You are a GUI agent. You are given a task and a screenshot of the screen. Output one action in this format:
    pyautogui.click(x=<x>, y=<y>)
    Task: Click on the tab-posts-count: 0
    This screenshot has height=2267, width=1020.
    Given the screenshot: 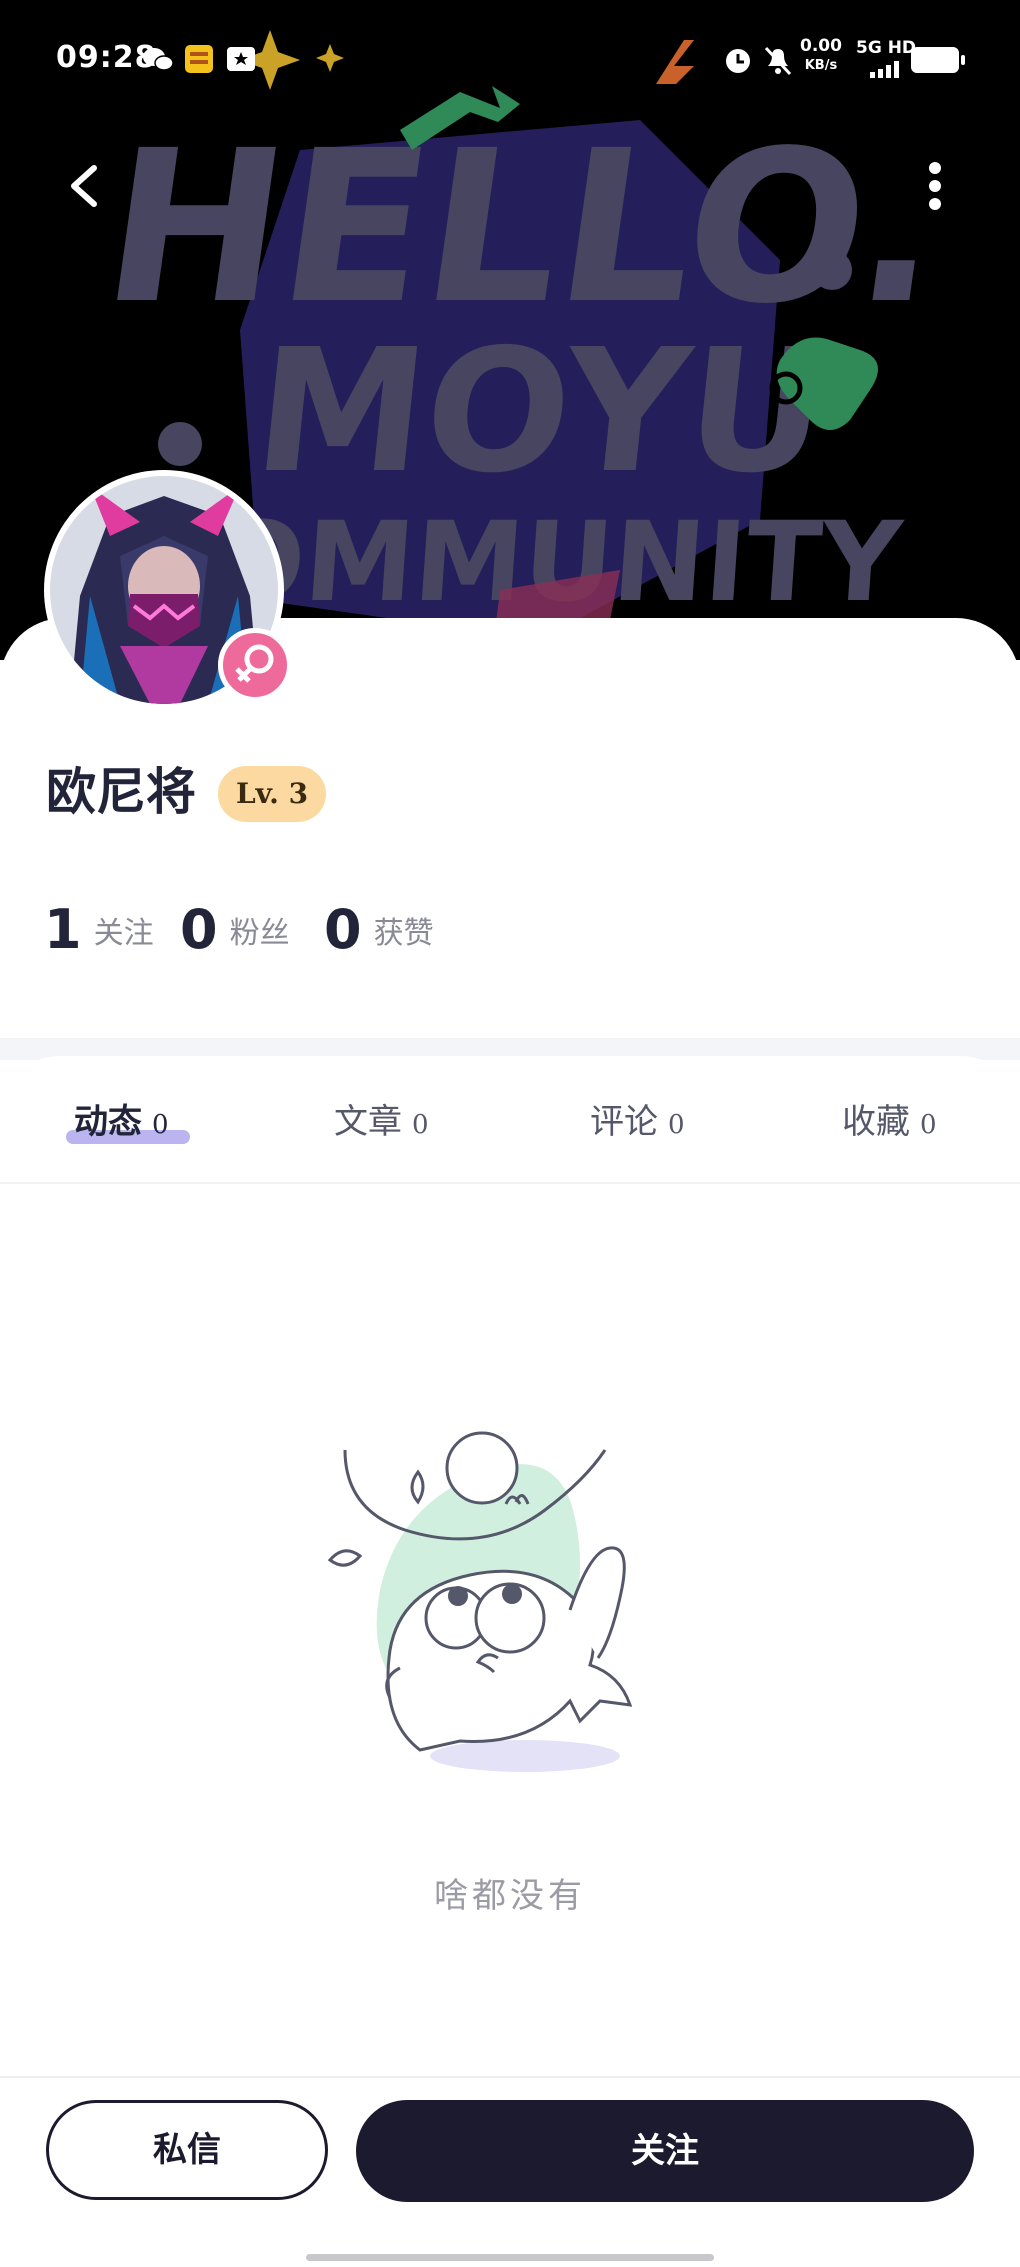 What is the action you would take?
    pyautogui.click(x=160, y=1125)
    